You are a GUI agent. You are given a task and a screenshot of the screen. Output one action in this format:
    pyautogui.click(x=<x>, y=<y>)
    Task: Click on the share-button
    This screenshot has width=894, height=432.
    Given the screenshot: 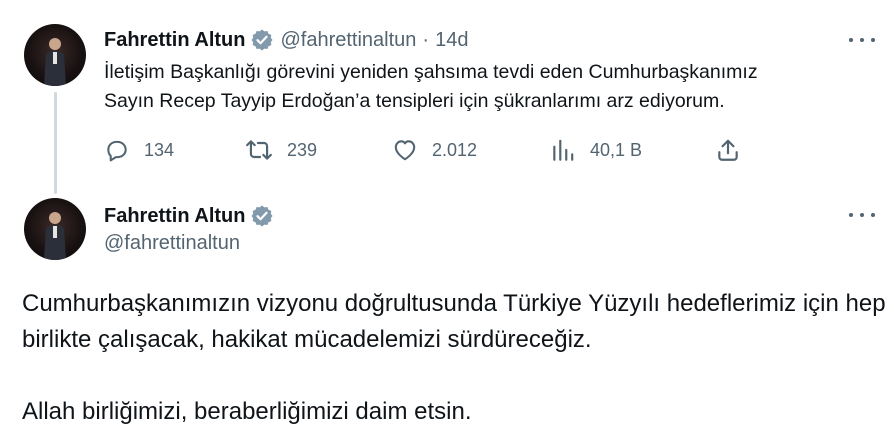 What is the action you would take?
    pyautogui.click(x=735, y=150)
    